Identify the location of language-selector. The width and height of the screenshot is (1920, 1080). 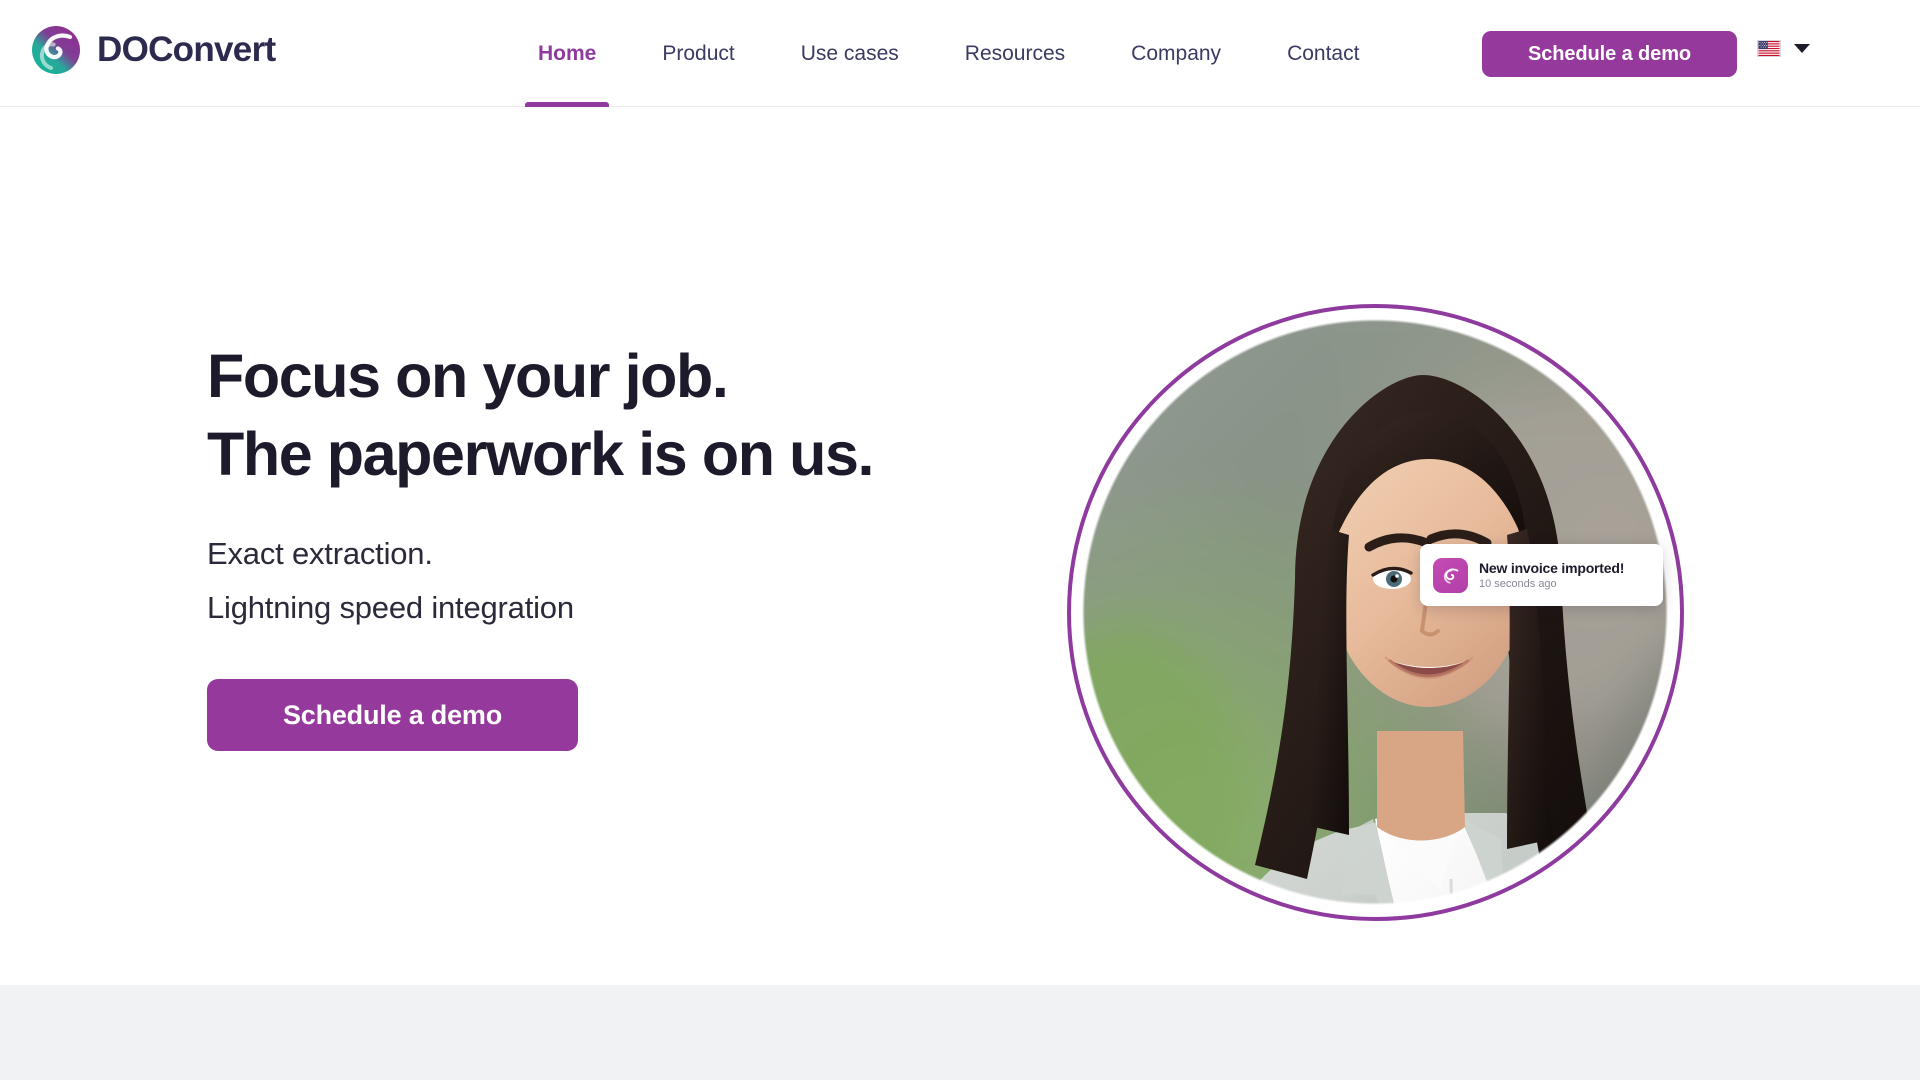
(1783, 48).